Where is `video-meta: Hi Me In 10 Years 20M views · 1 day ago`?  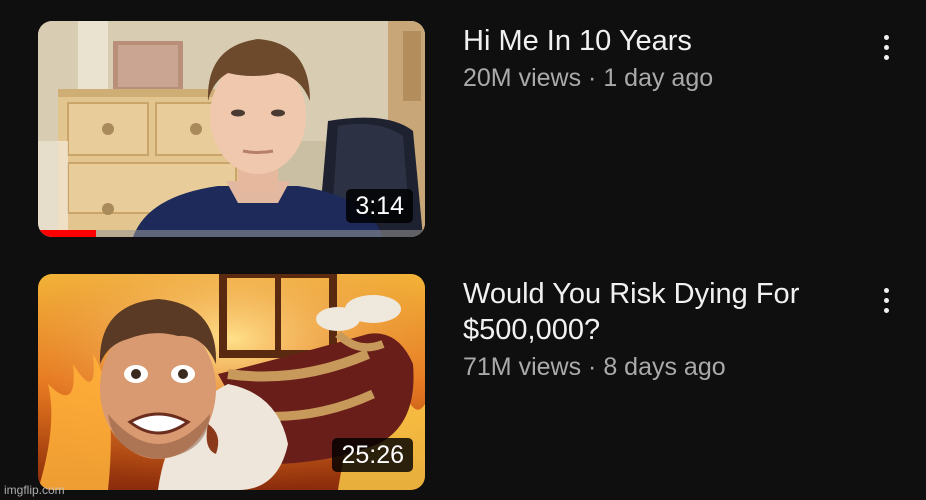 video-meta: Hi Me In 10 Years 20M views · 1 day ago is located at coordinates (663, 58).